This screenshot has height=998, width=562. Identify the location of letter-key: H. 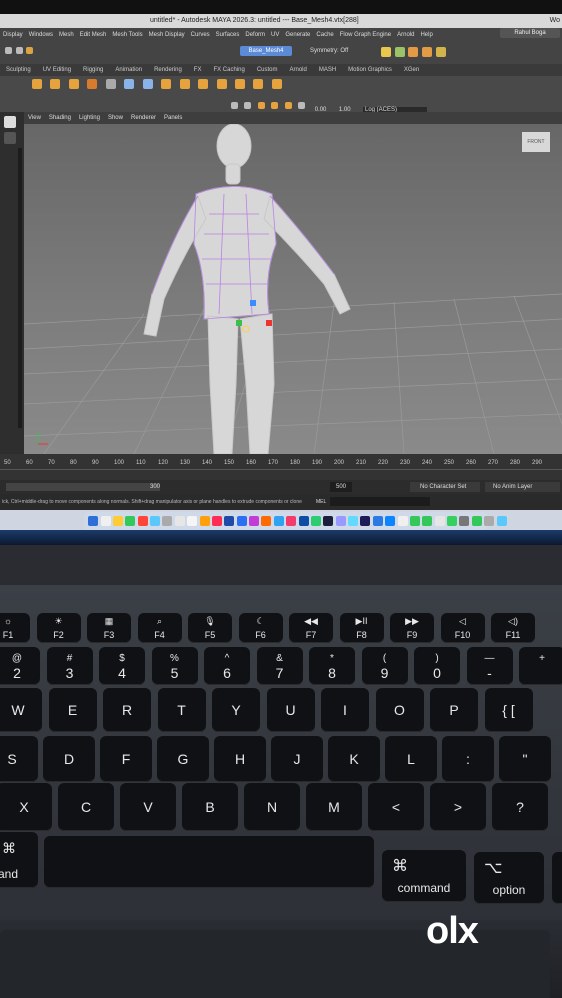
(240, 759).